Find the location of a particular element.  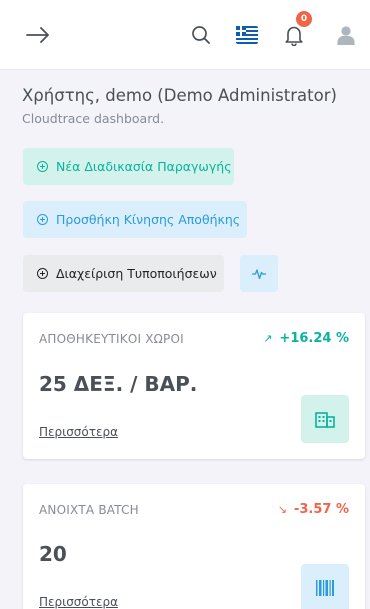

pulse-icon is located at coordinates (259, 273).